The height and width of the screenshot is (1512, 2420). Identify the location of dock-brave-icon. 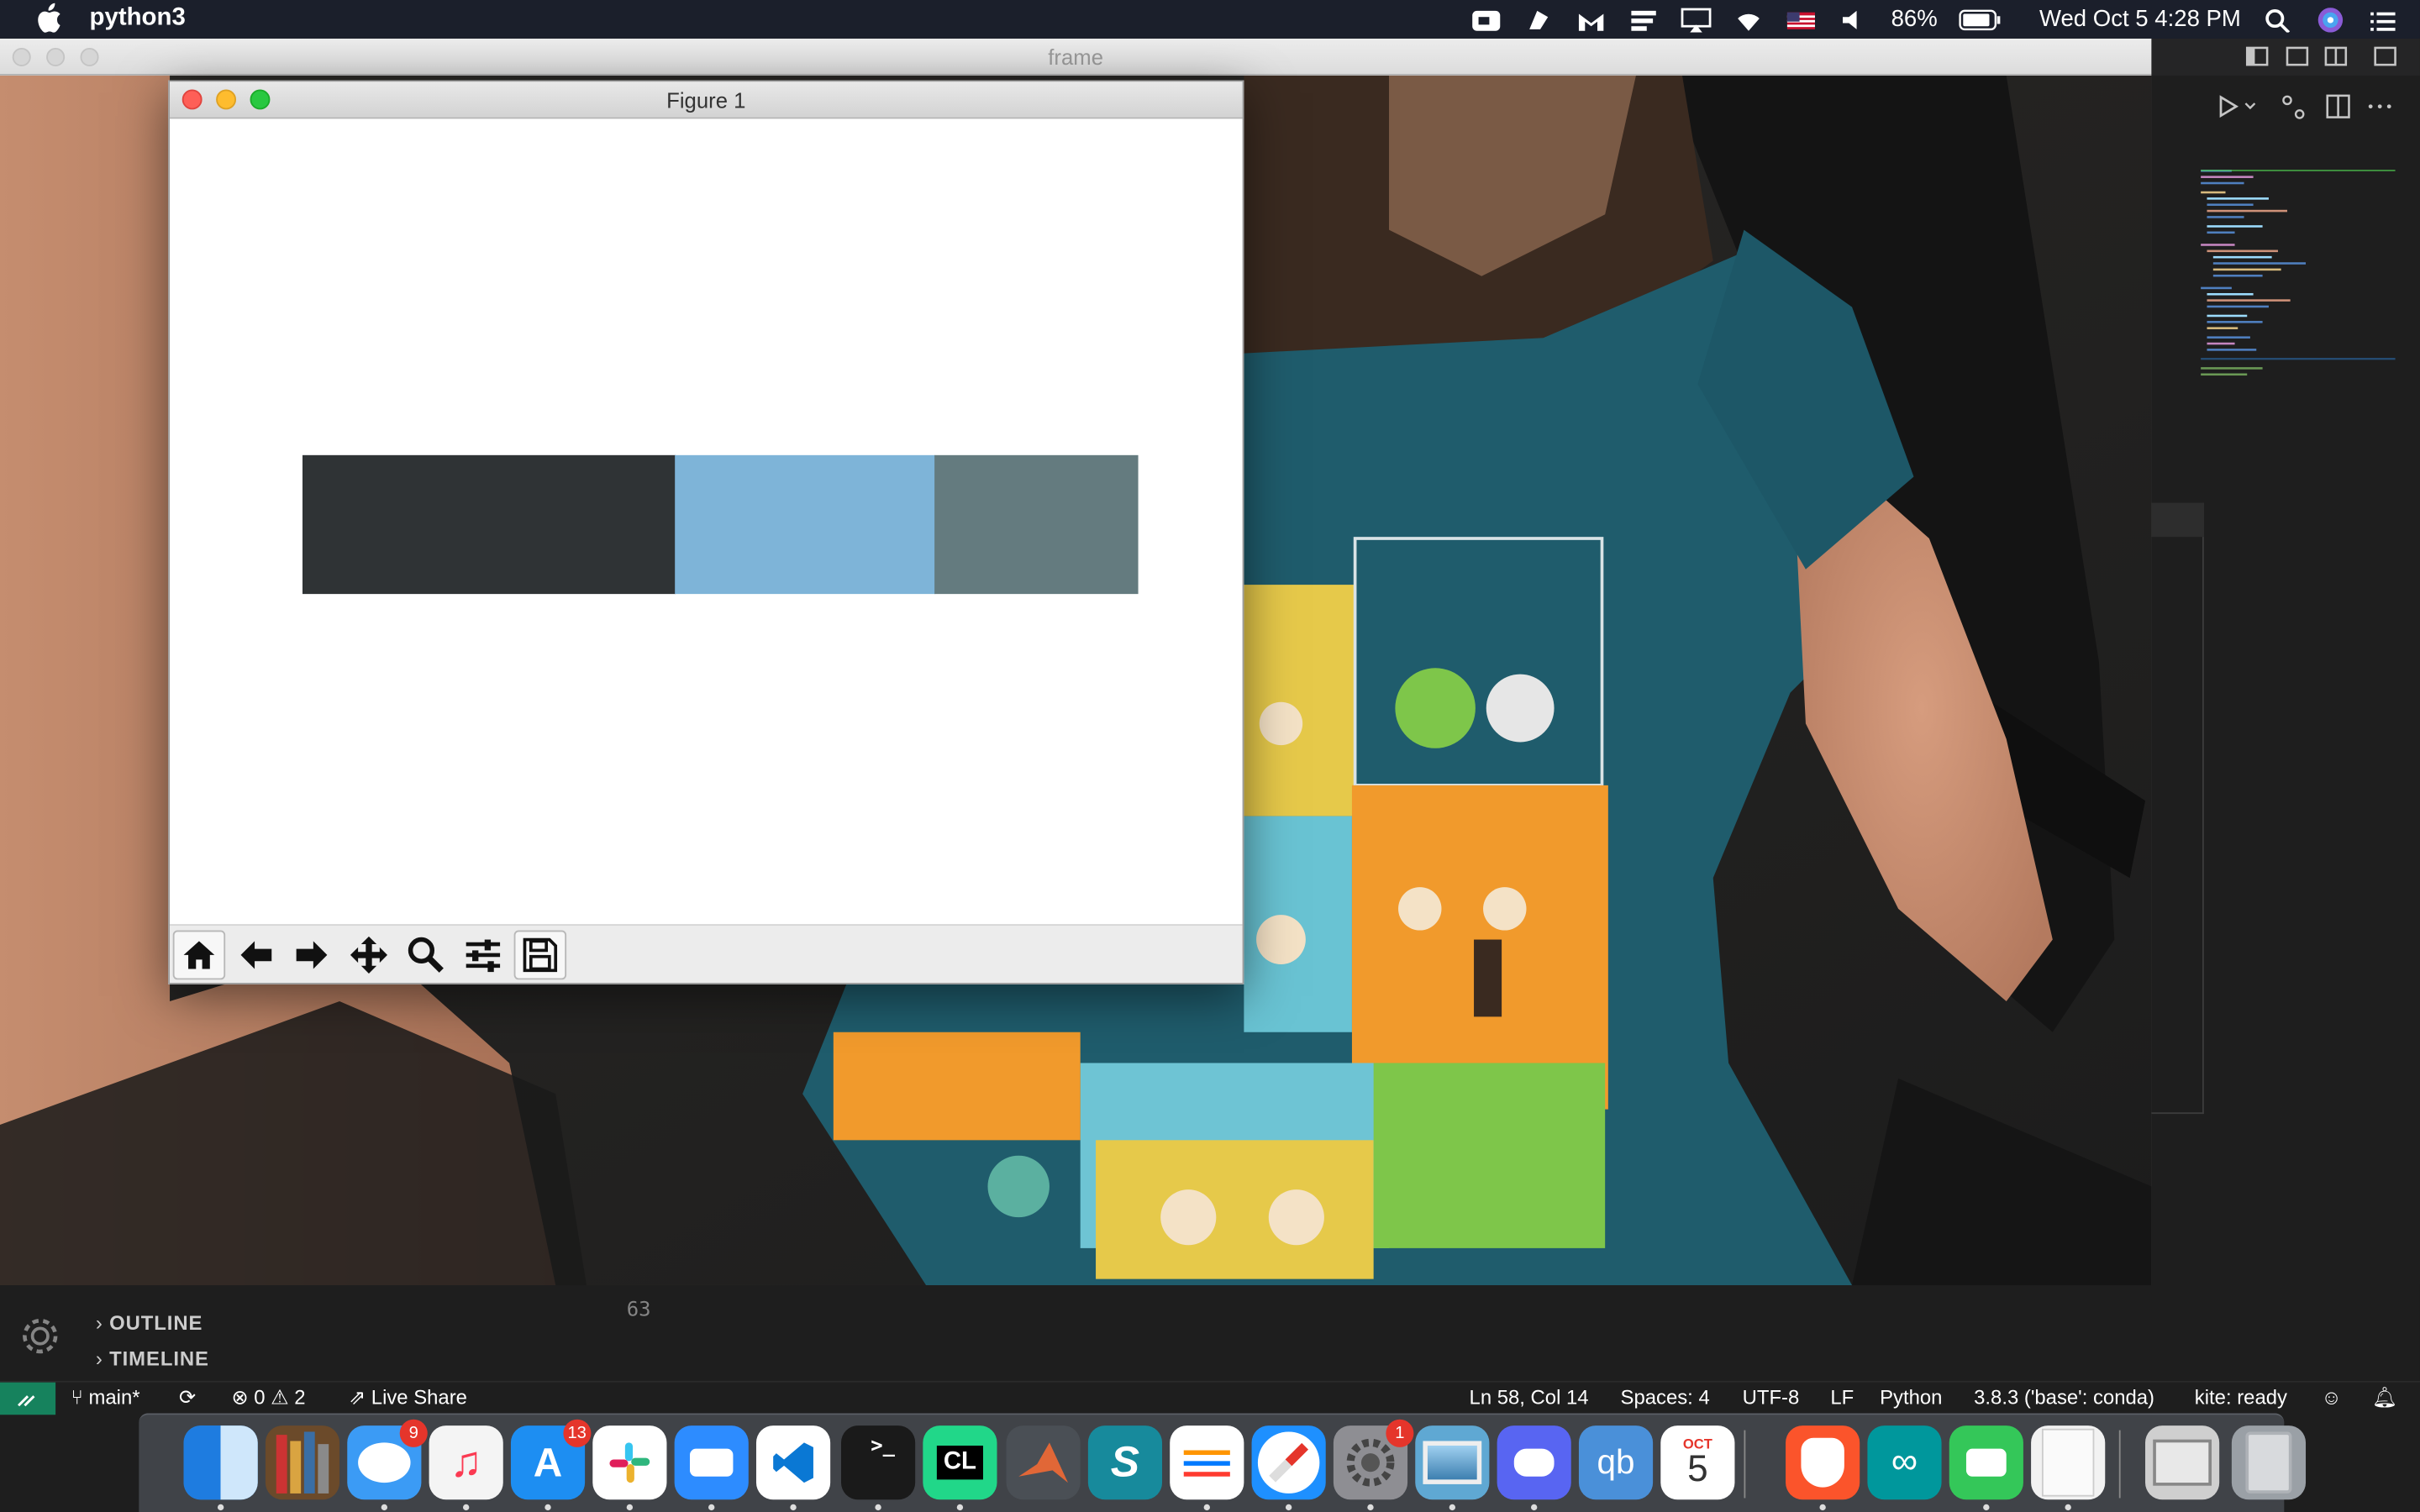
(1823, 1462).